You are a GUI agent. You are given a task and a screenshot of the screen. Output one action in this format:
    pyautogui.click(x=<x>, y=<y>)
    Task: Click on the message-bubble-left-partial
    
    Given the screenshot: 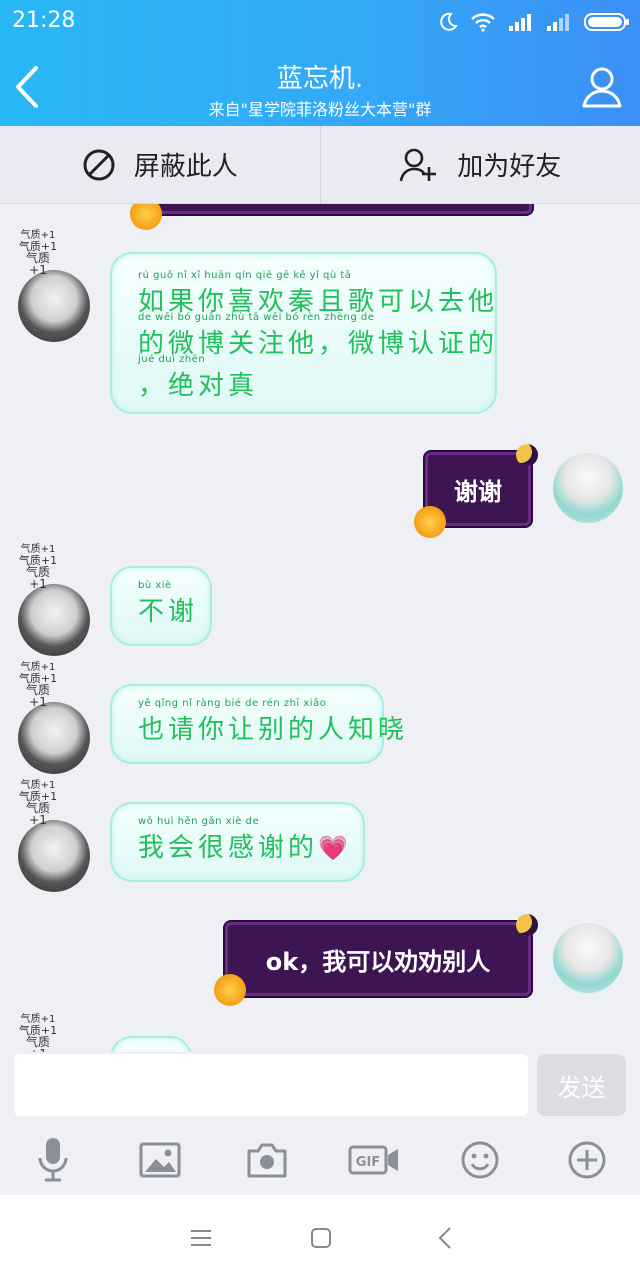 What is the action you would take?
    pyautogui.click(x=151, y=1044)
    